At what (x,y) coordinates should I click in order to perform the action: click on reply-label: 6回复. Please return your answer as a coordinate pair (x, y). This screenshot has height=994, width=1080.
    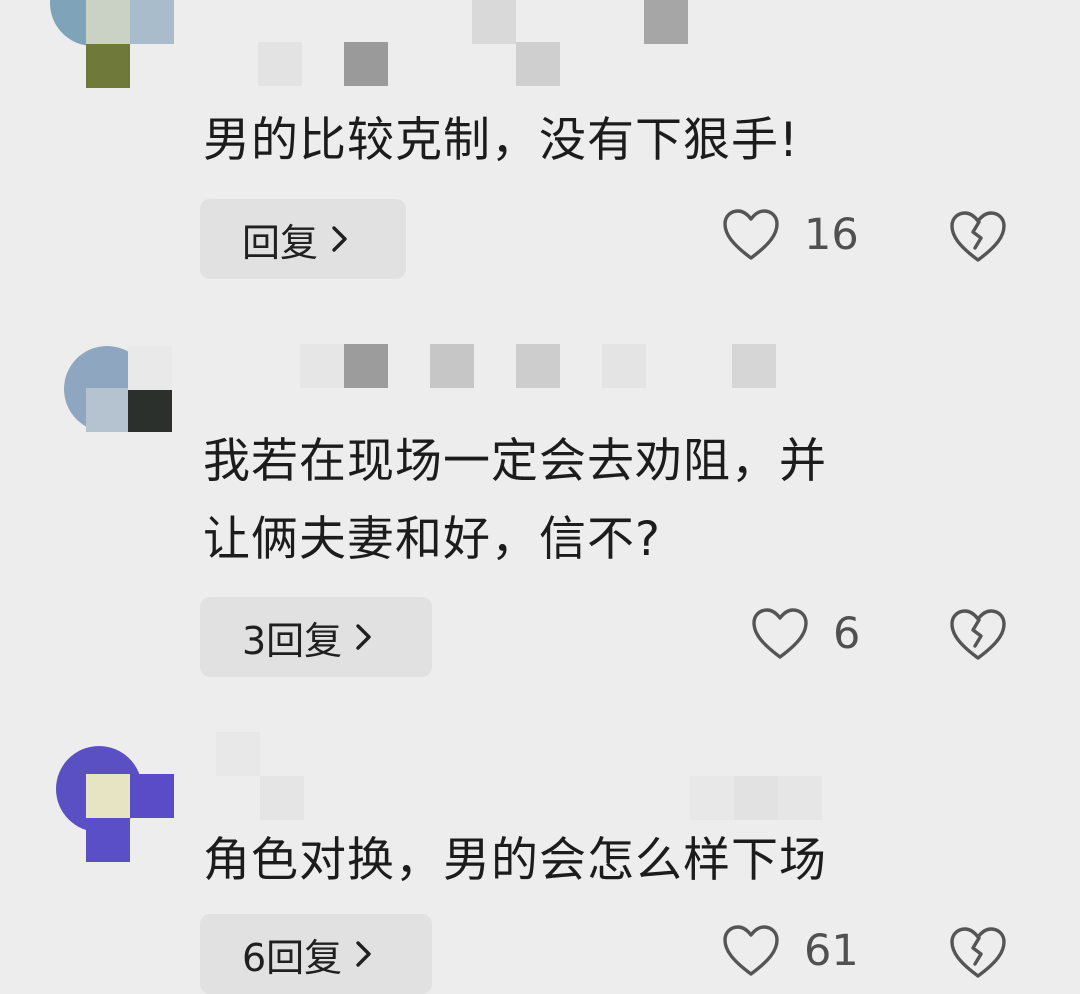
    Looking at the image, I should click on (292, 957).